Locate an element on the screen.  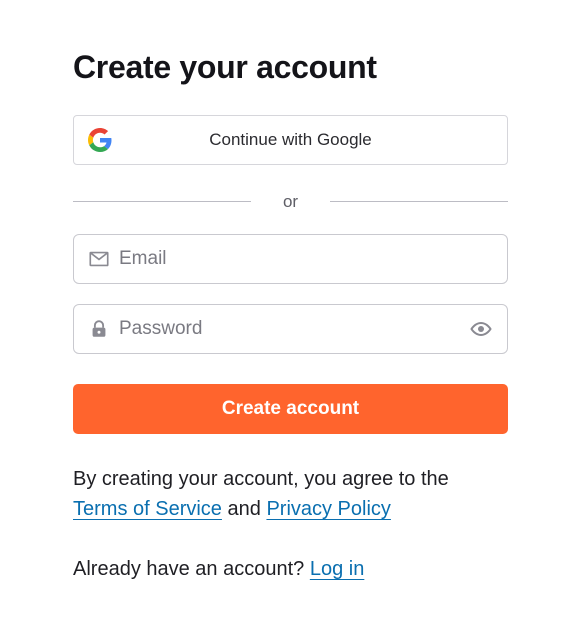
continue-with-google-button: Continue with Google is located at coordinates (290, 140).